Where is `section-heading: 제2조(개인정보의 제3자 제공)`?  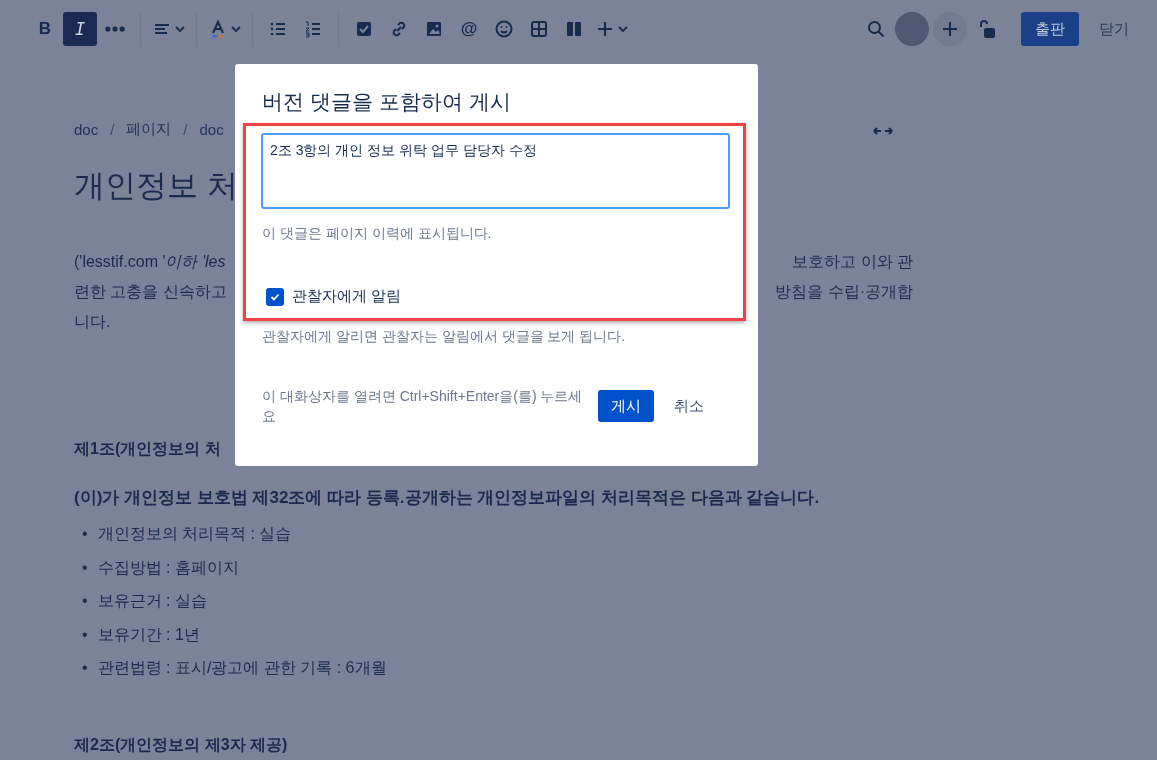 section-heading: 제2조(개인정보의 제3자 제공) is located at coordinates (181, 744).